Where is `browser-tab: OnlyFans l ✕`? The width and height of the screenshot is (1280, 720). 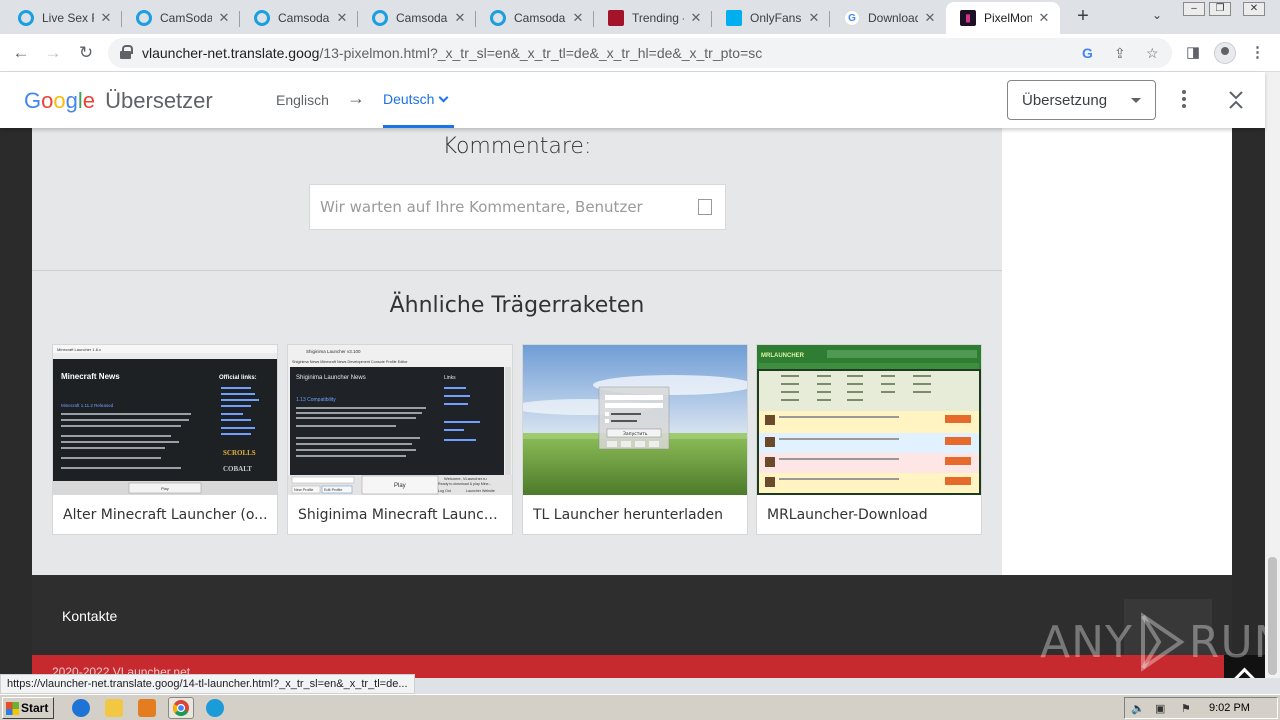
browser-tab: OnlyFans l ✕ is located at coordinates (771, 18).